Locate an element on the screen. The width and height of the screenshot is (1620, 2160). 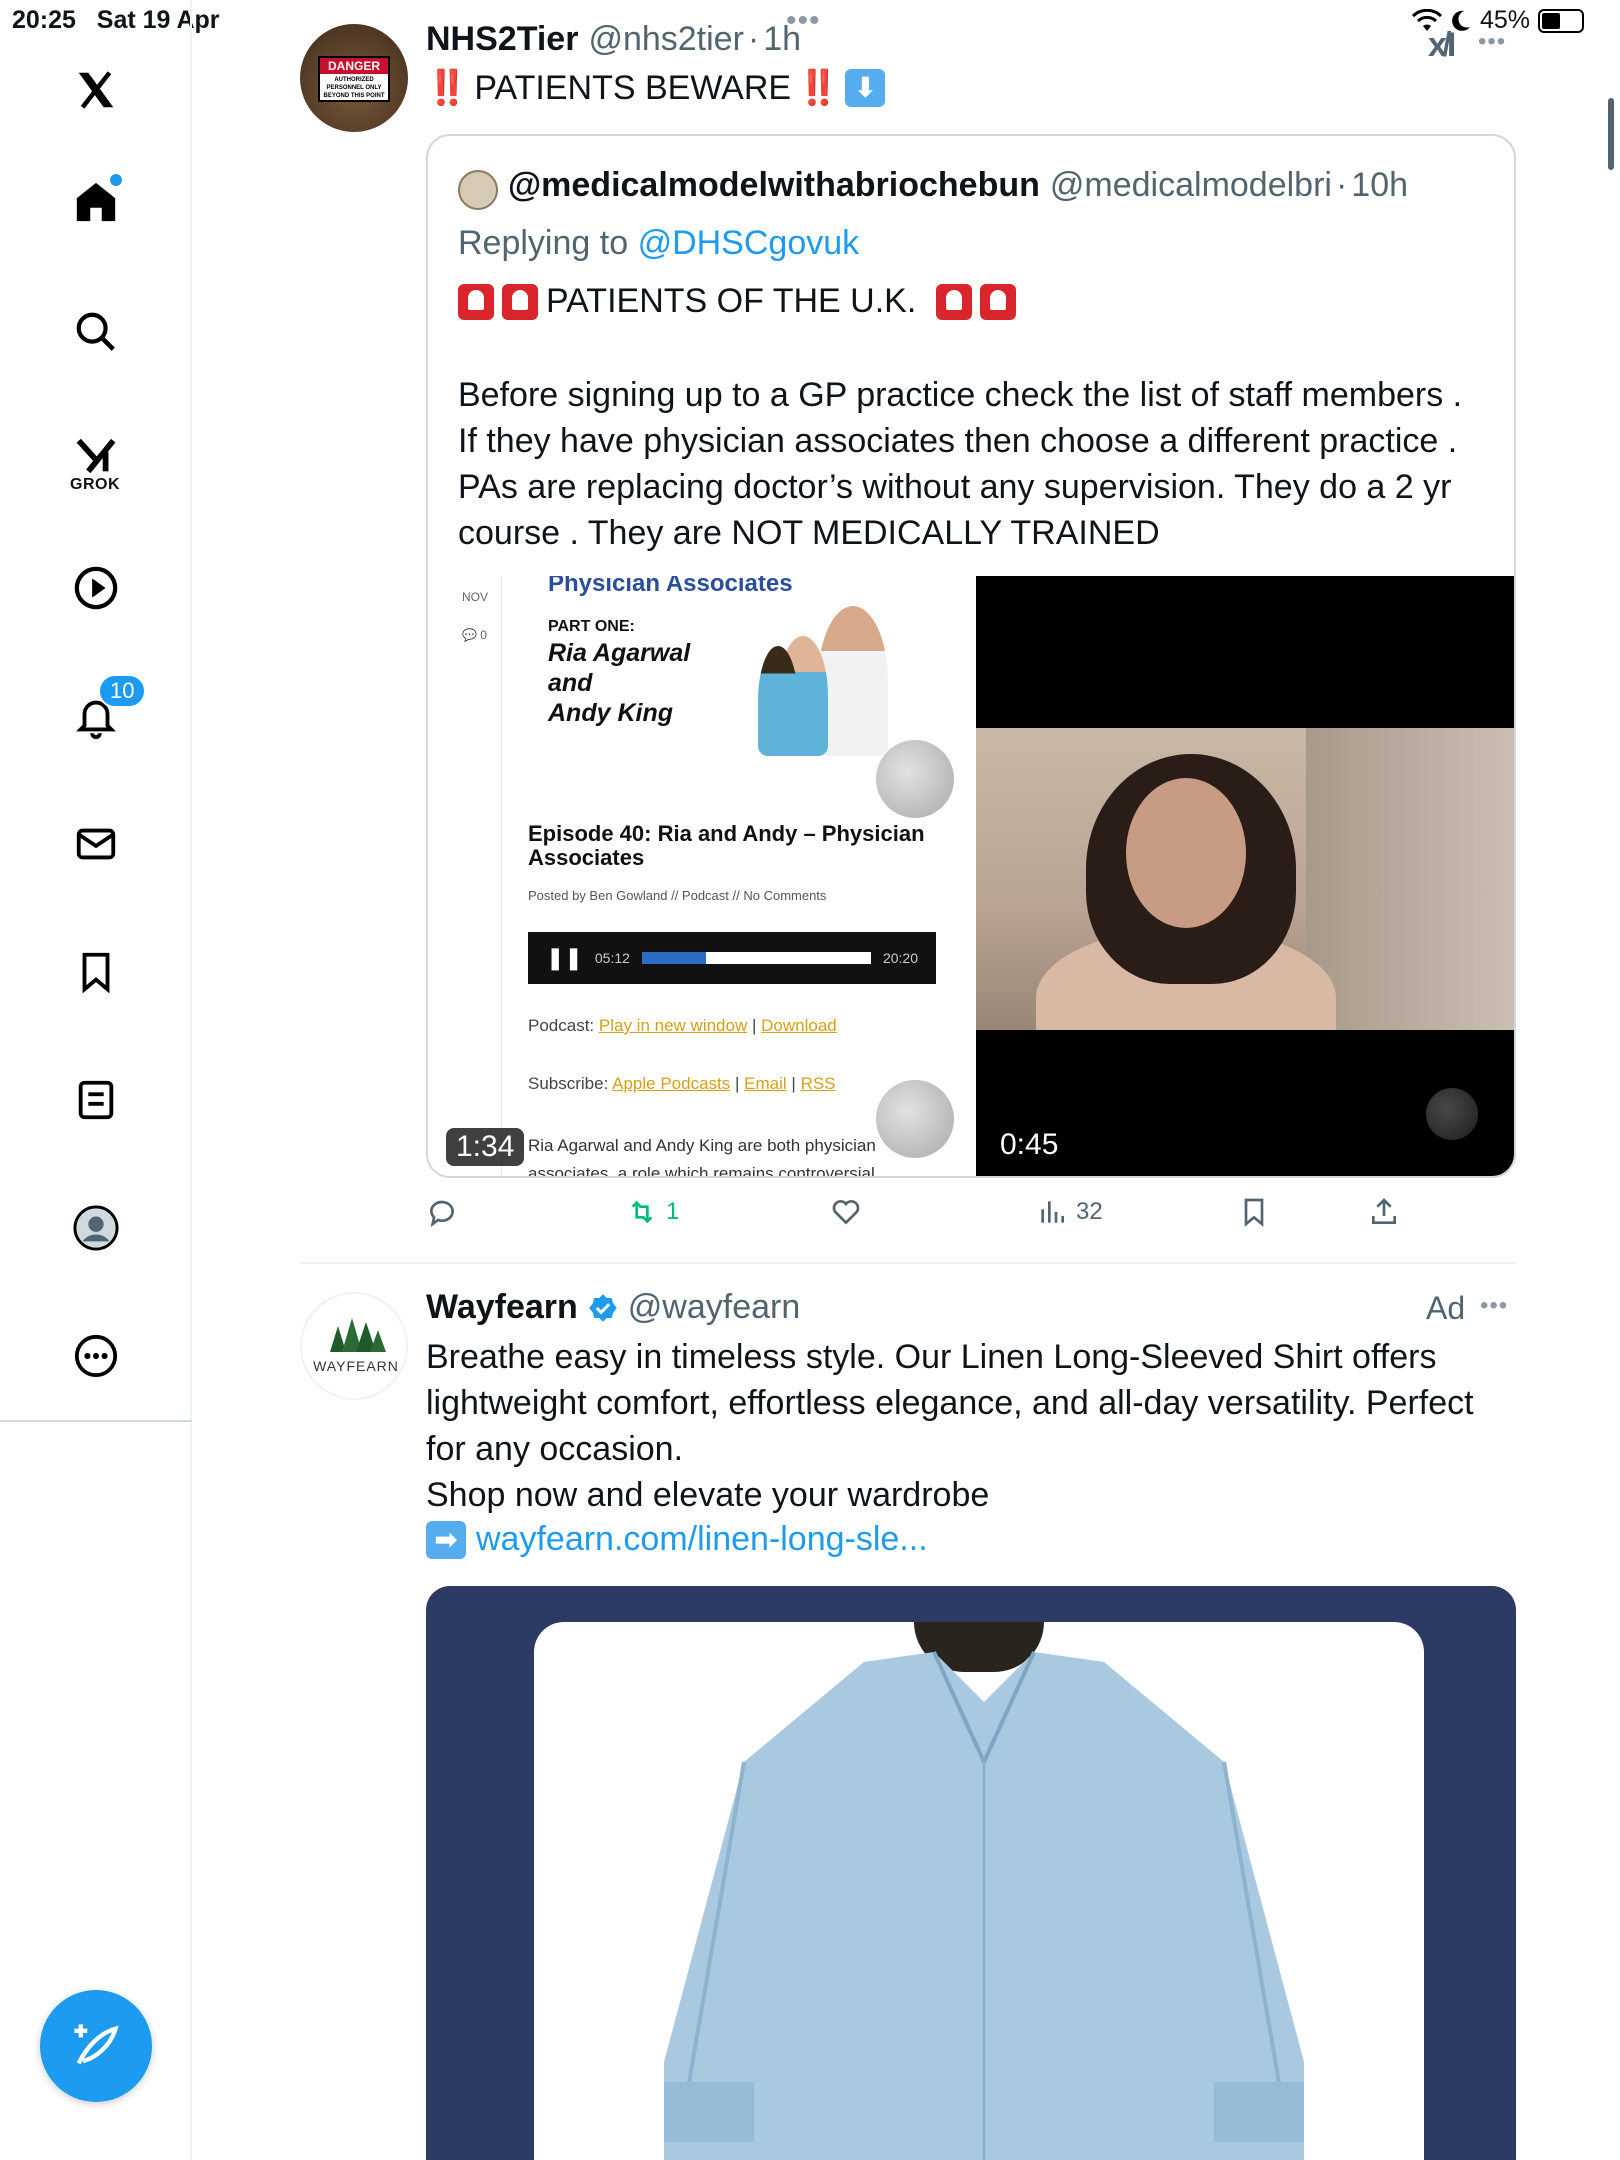
avatar-wayfearn: WAYFEARN is located at coordinates (354, 1346).